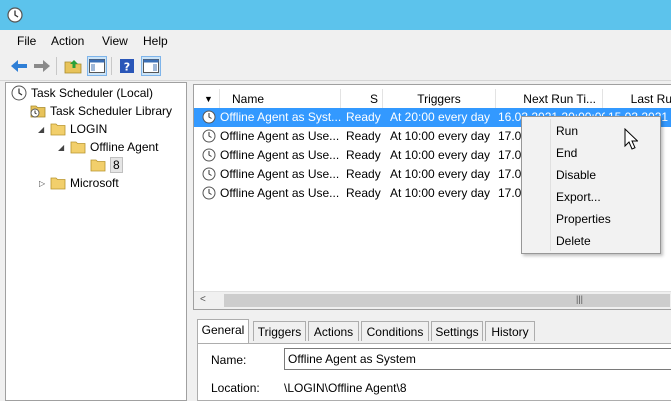 Image resolution: width=671 pixels, height=401 pixels. Describe the element at coordinates (116, 165) in the screenshot. I see `tree-item-label: 8` at that location.